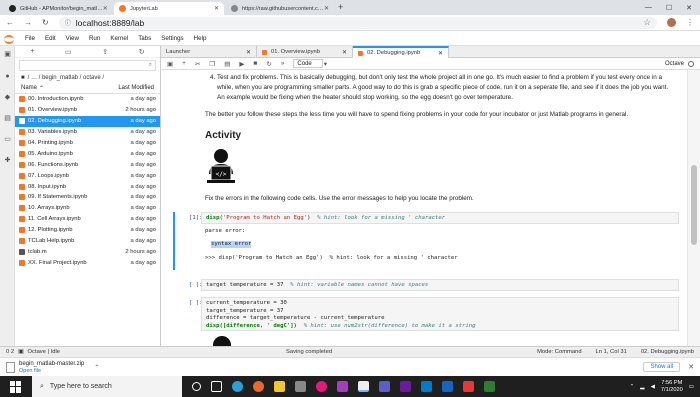  Describe the element at coordinates (653, 387) in the screenshot. I see `volume-icon: ◀` at that location.